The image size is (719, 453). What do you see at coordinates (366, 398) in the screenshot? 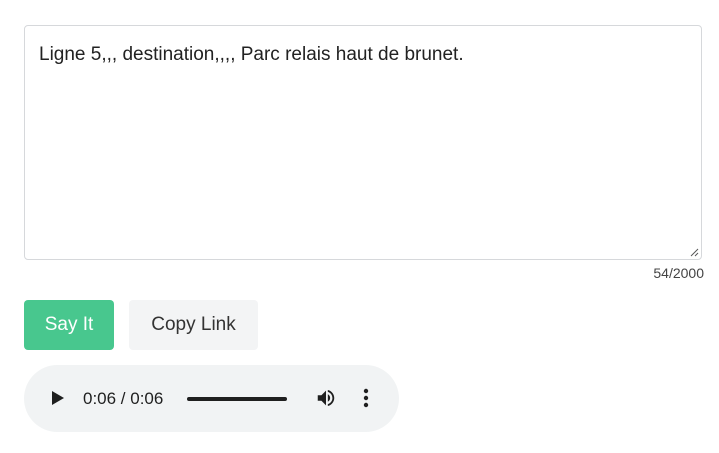
I see `more-vert-icon` at bounding box center [366, 398].